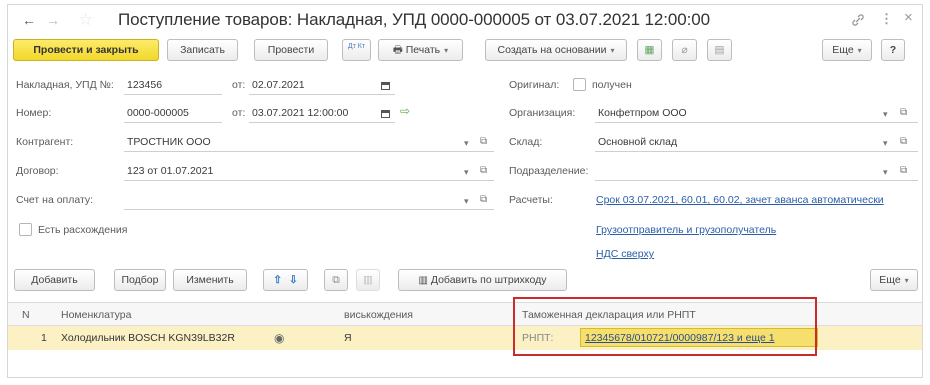 The height and width of the screenshot is (385, 930). What do you see at coordinates (890, 280) in the screenshot?
I see `table-more-label: Еще` at bounding box center [890, 280].